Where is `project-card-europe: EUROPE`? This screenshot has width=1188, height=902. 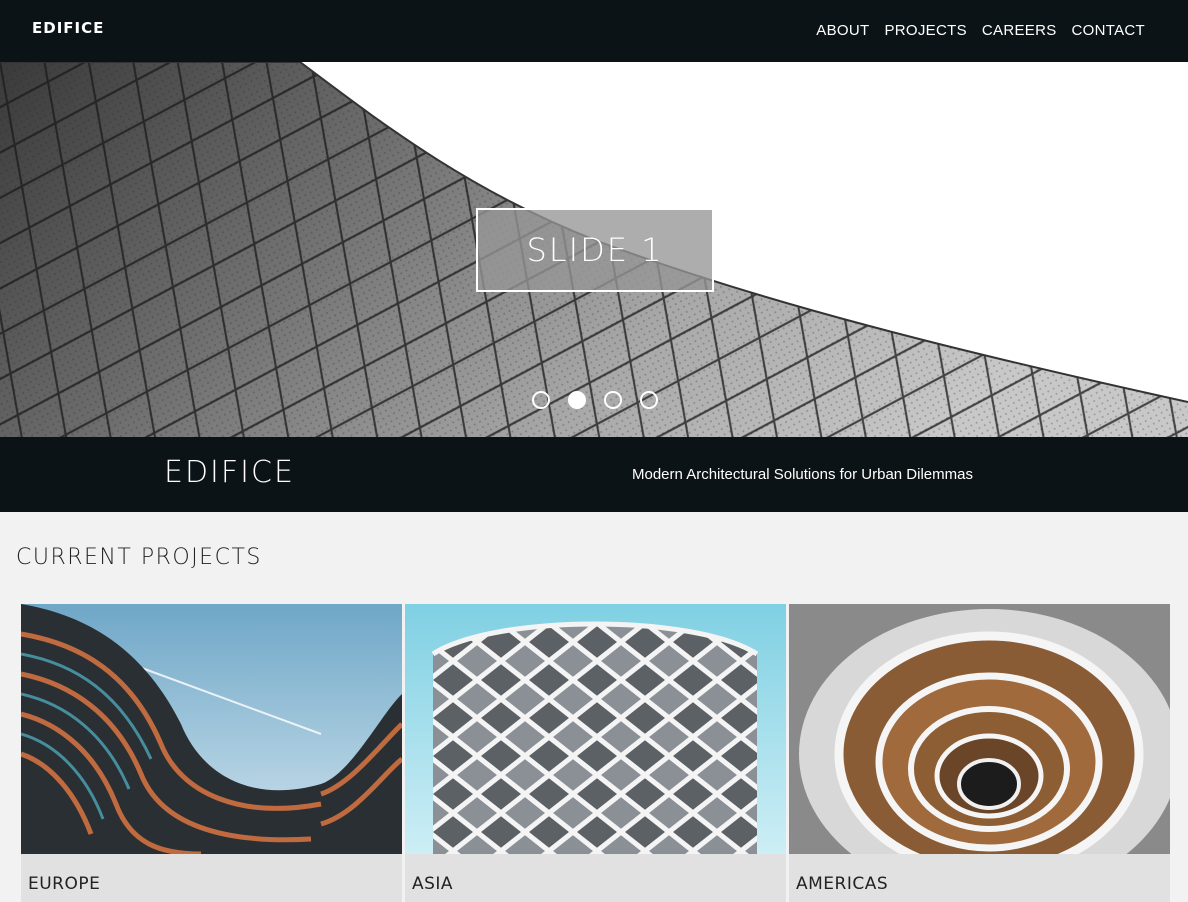
project-card-europe: EUROPE is located at coordinates (211, 753).